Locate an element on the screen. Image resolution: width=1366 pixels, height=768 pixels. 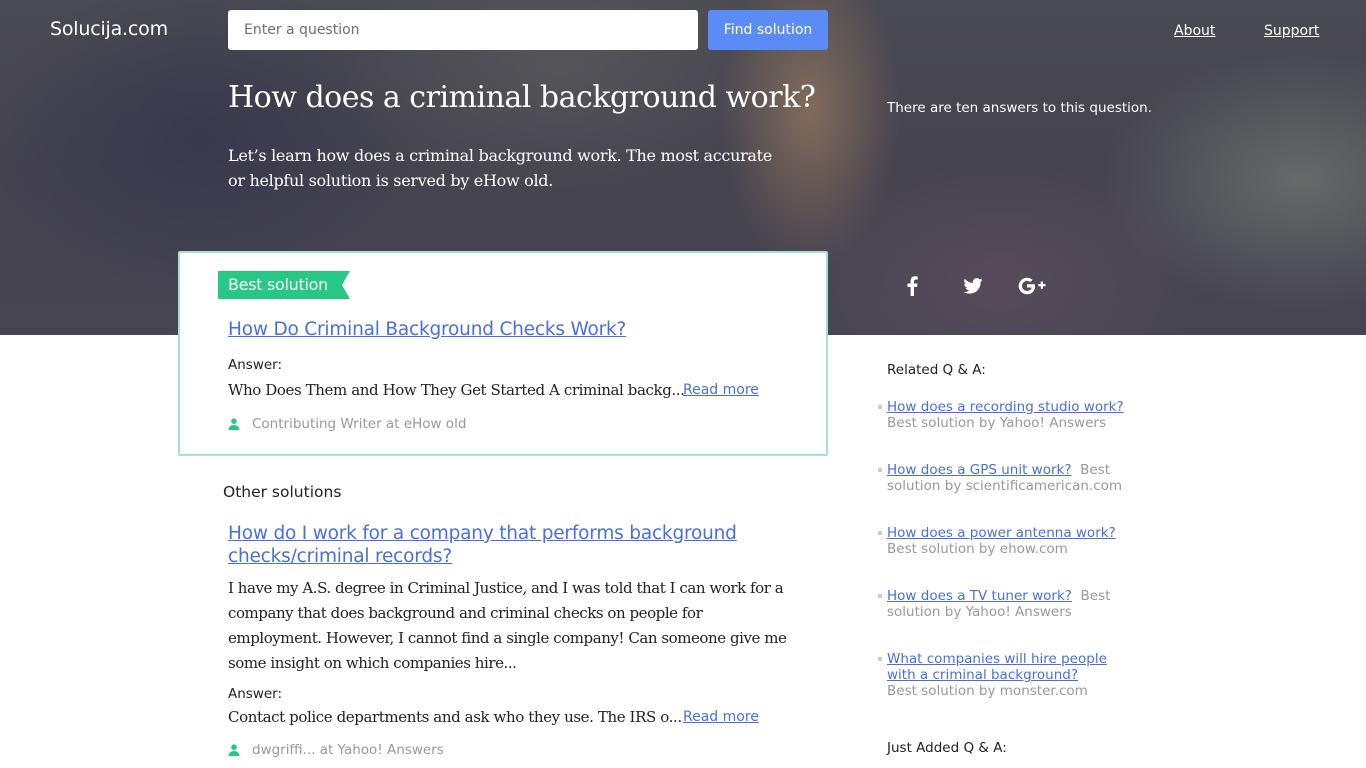
twitter-icon is located at coordinates (973, 286).